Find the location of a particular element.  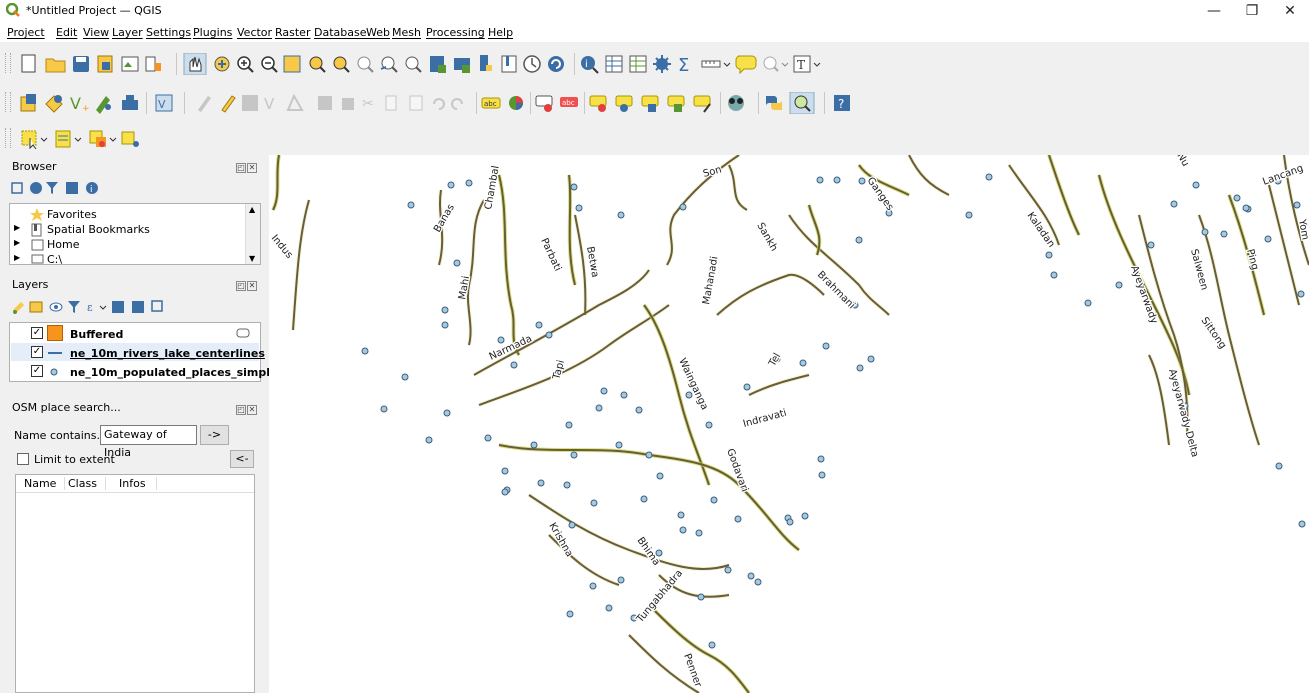

column-header-name: Name is located at coordinates (45, 483).